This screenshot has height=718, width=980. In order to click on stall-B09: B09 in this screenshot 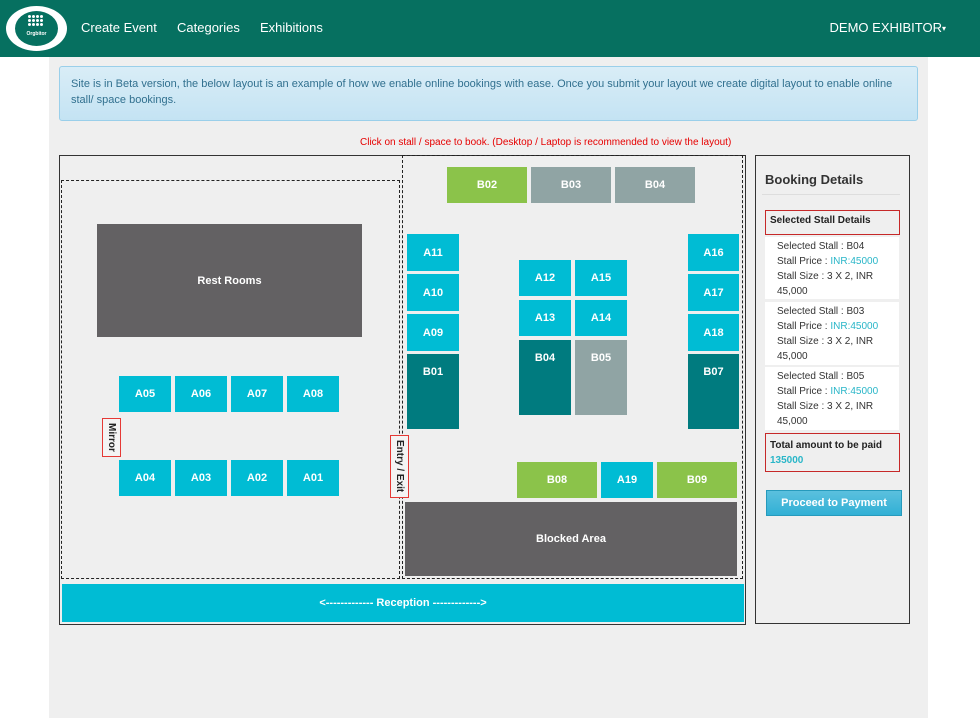, I will do `click(697, 480)`.